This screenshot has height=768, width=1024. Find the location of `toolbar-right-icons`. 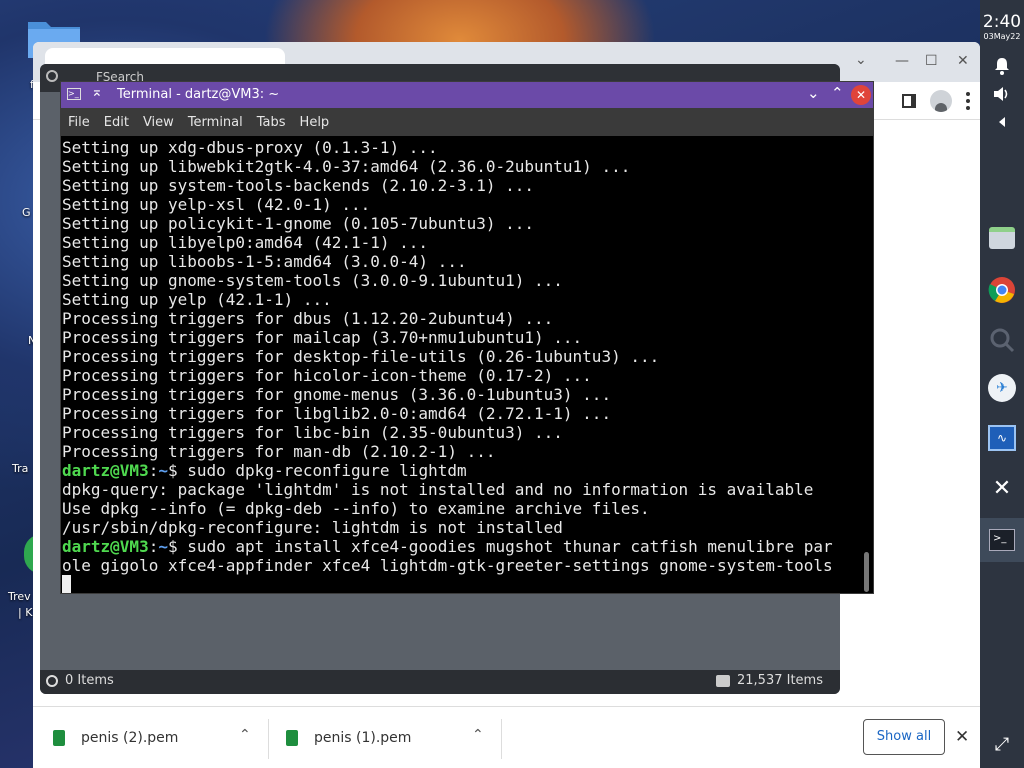

toolbar-right-icons is located at coordinates (936, 101).